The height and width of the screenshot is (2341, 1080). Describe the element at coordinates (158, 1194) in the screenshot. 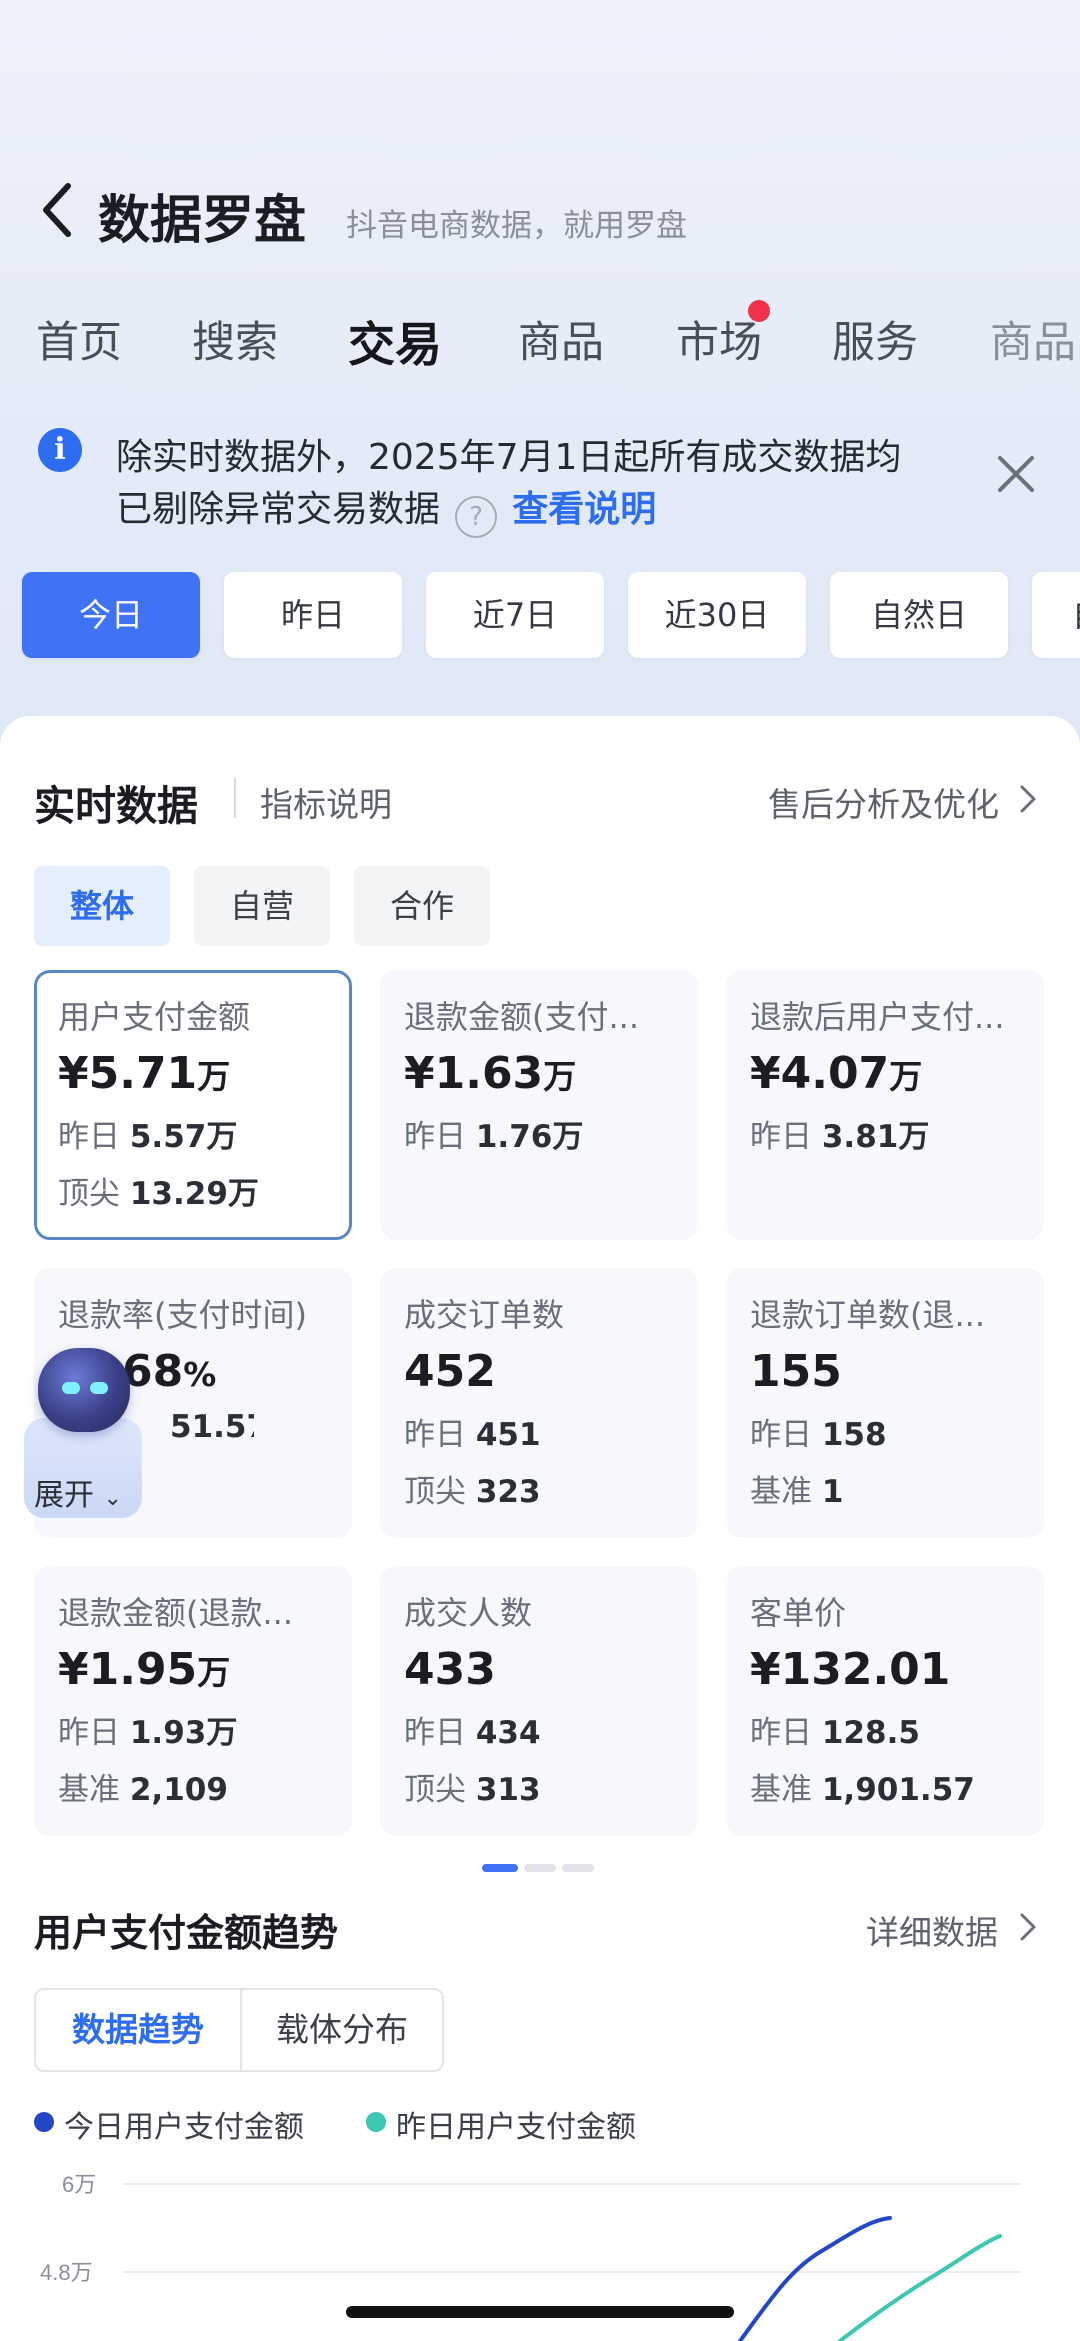

I see `metric-top: 顶尖 13.29万` at that location.